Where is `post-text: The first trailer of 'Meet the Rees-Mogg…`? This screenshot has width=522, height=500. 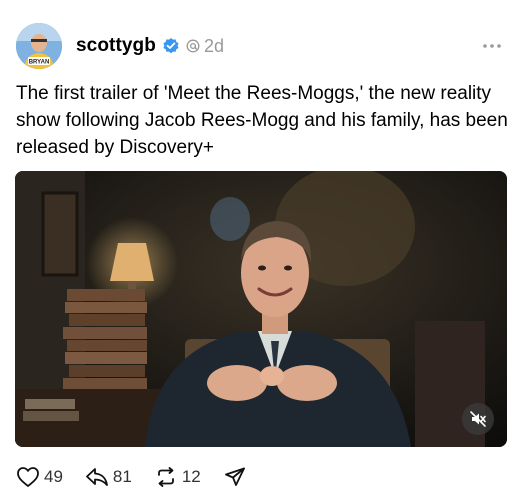 post-text: The first trailer of 'Meet the Rees-Mogg… is located at coordinates (262, 120).